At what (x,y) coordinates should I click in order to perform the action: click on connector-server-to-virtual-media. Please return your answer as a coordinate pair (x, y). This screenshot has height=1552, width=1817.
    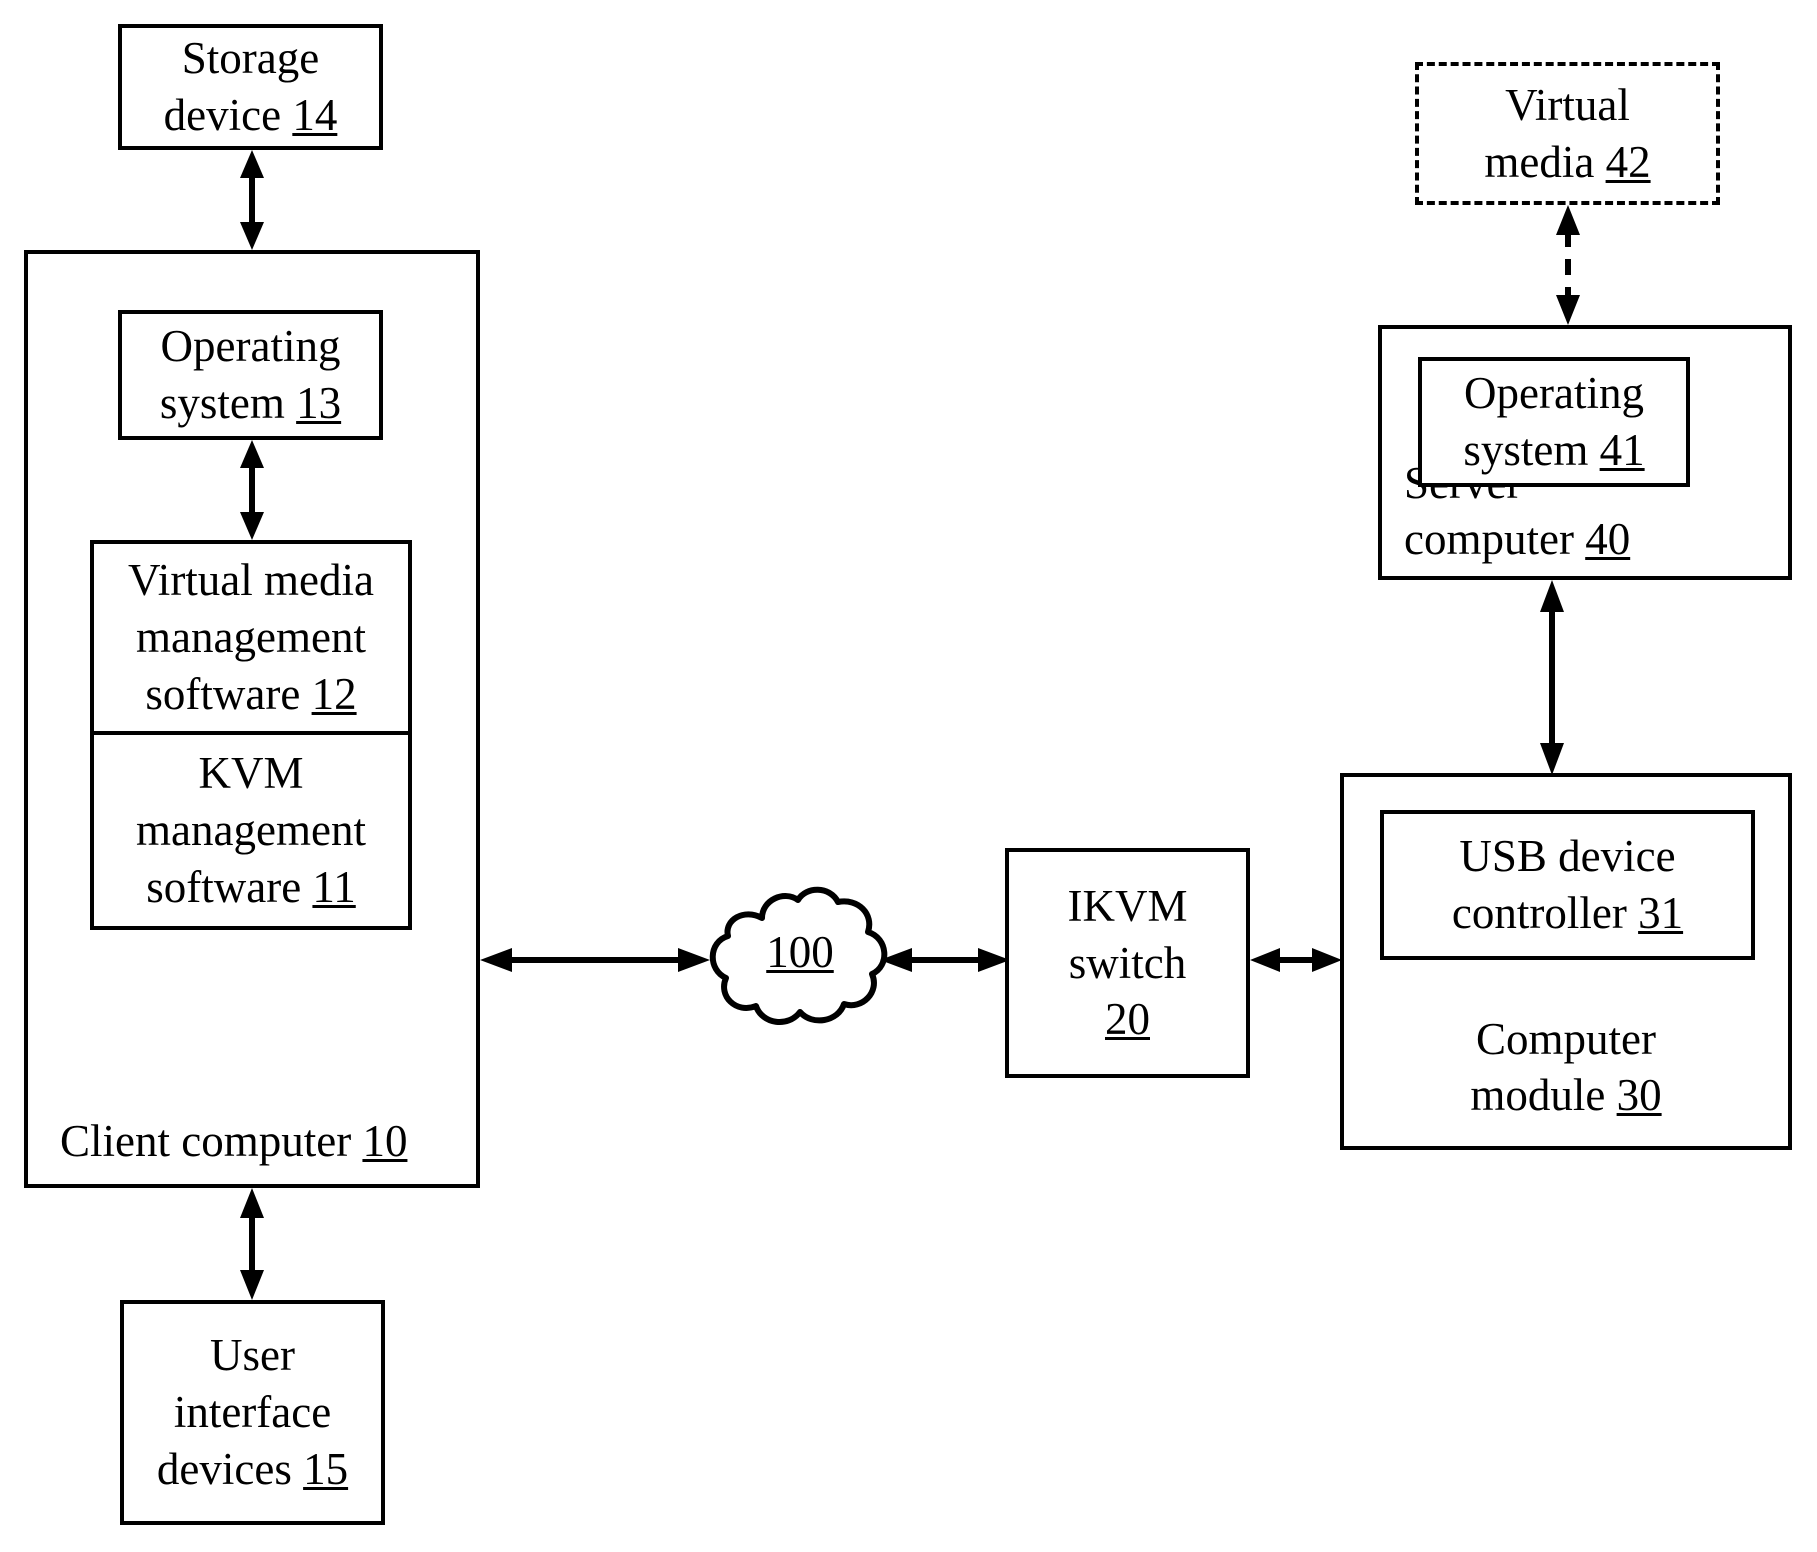
    Looking at the image, I should click on (1568, 265).